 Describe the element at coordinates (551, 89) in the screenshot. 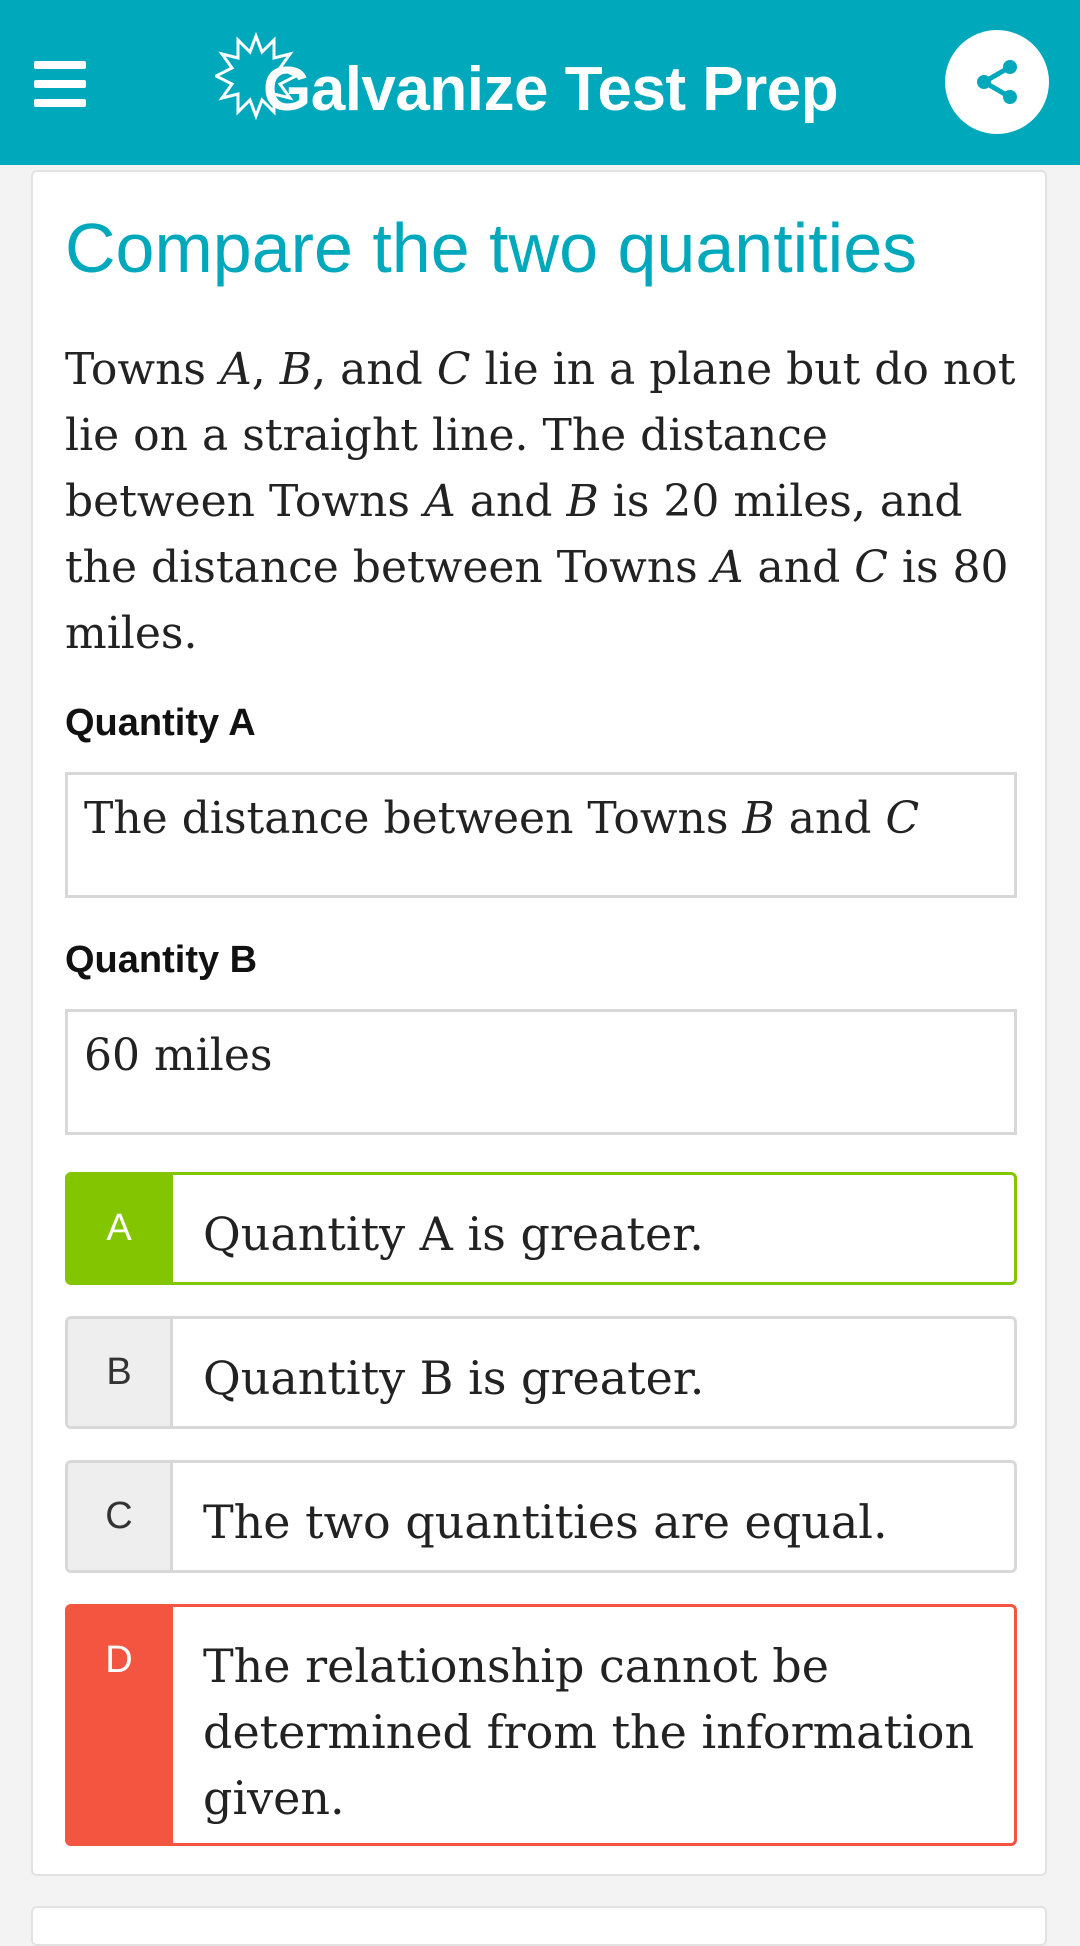

I see `app-title: Galvanize Test Prep` at that location.